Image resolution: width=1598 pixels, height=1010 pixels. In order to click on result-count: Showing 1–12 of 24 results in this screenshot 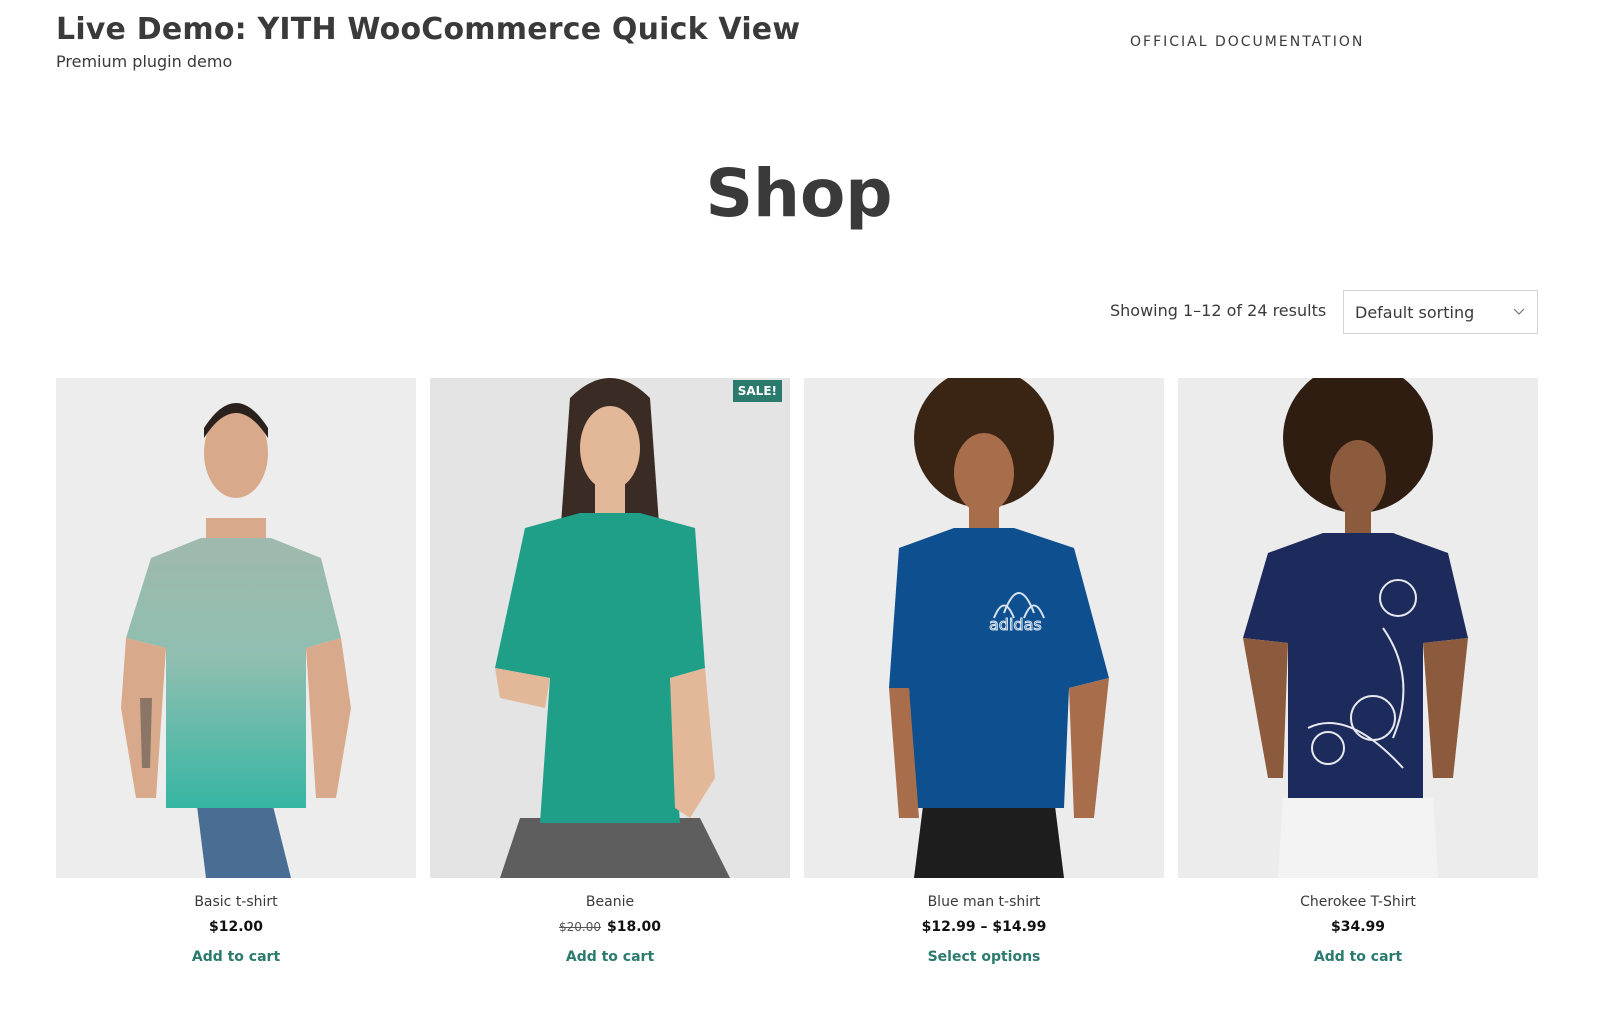, I will do `click(1218, 310)`.